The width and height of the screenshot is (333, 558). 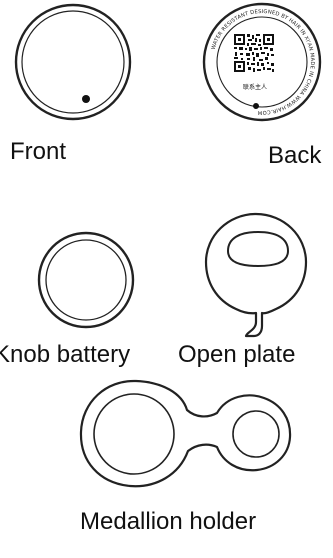 What do you see at coordinates (65, 354) in the screenshot?
I see `knob-battery-label: Knob battery` at bounding box center [65, 354].